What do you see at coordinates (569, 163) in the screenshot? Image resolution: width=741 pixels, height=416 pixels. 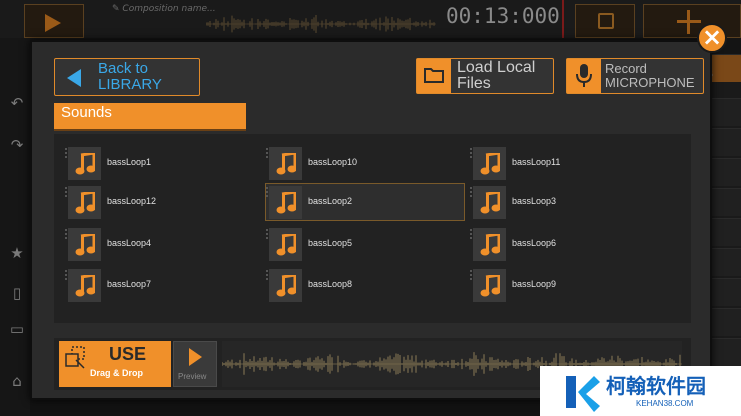 I see `sound-item: bassLoop11` at bounding box center [569, 163].